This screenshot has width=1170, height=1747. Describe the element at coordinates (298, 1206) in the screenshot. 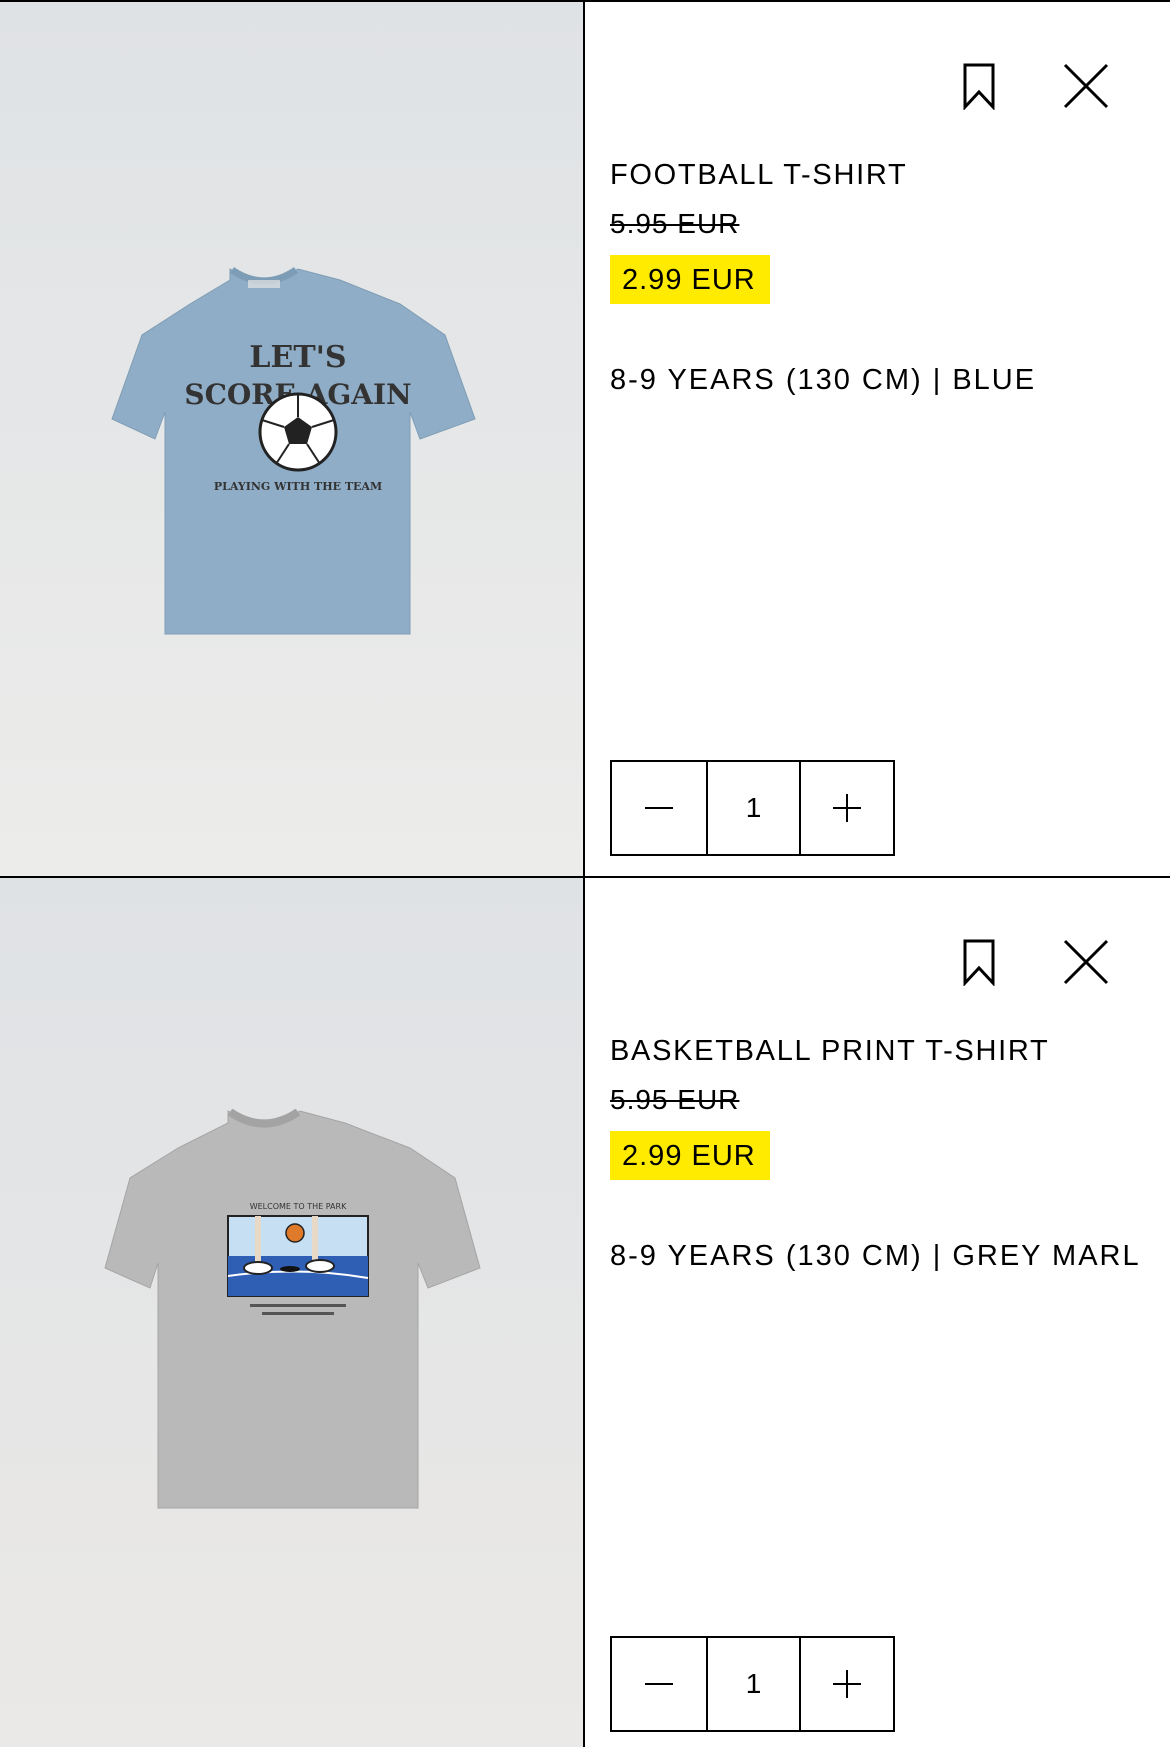

I see `print-welcome: WELCOME TO THE PARK` at that location.